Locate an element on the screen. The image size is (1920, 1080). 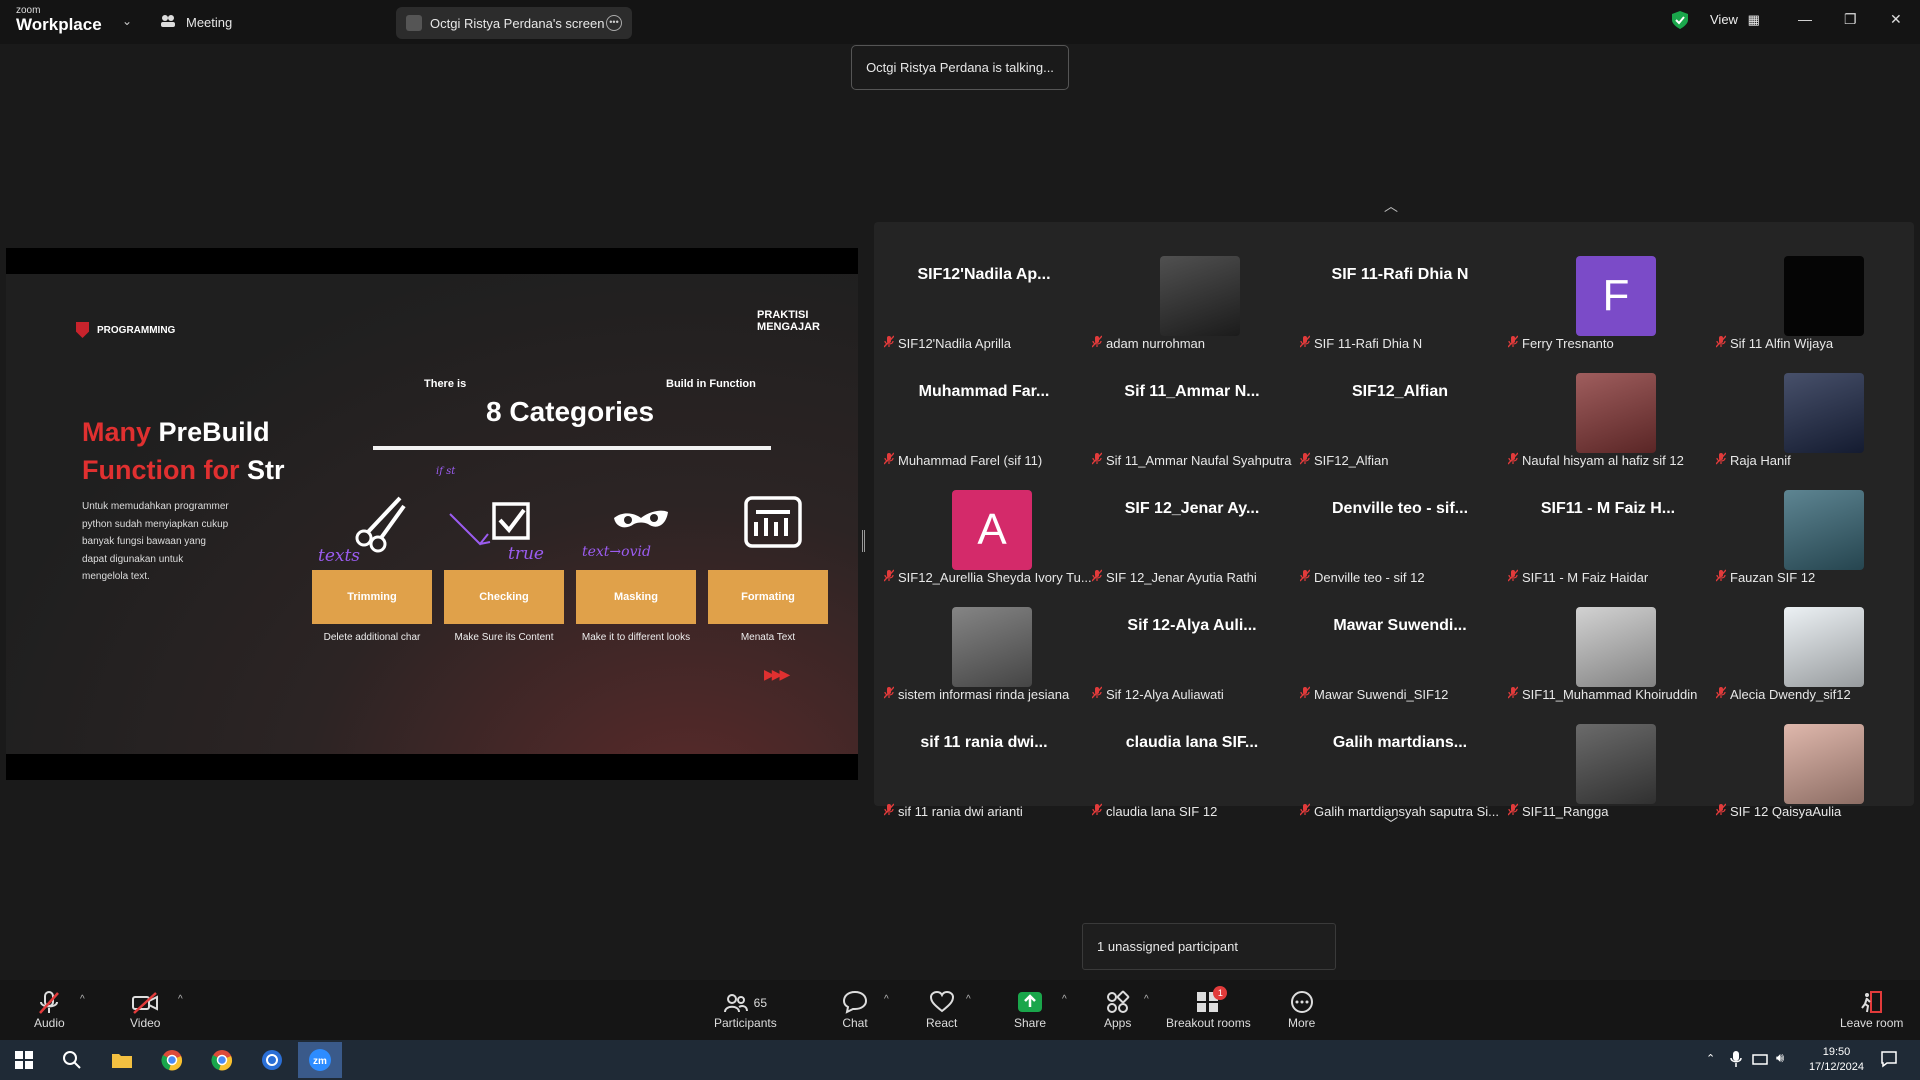
meeting-tab: Meeting is located at coordinates (196, 22).